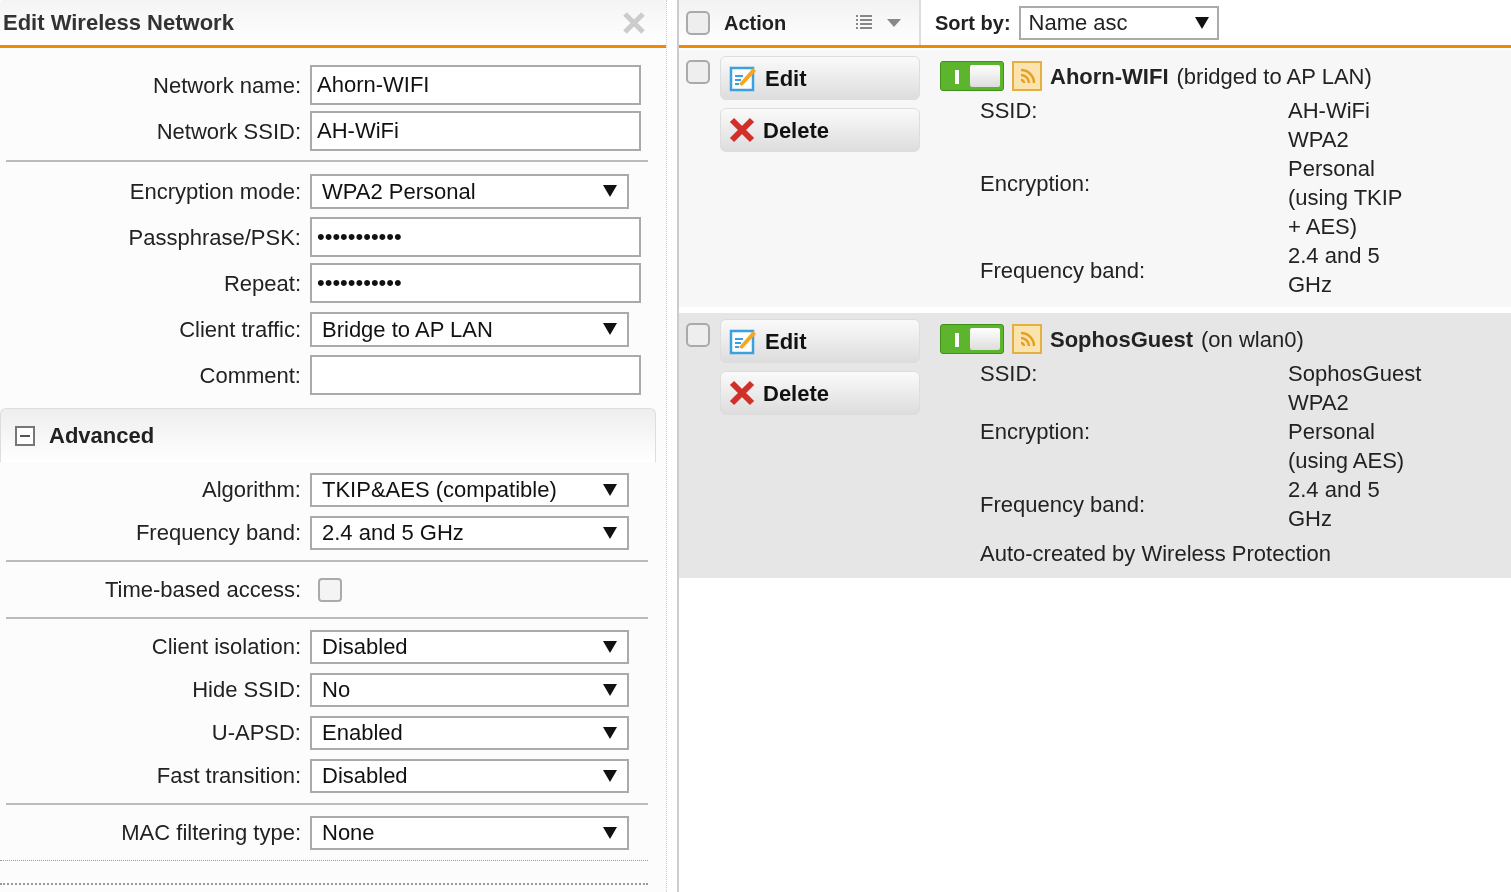  Describe the element at coordinates (469, 191) in the screenshot. I see `dropdown: WPA2 Personal` at that location.